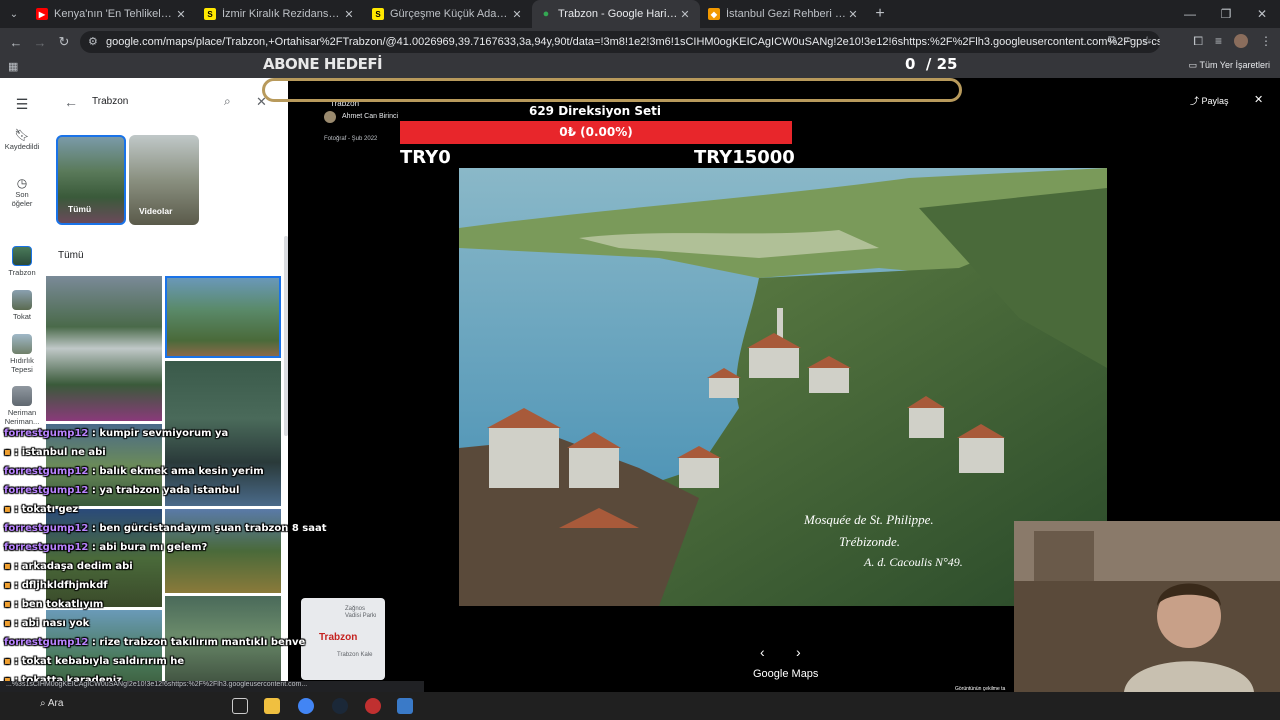 The height and width of the screenshot is (720, 1280). I want to click on chrome-icon, so click(306, 706).